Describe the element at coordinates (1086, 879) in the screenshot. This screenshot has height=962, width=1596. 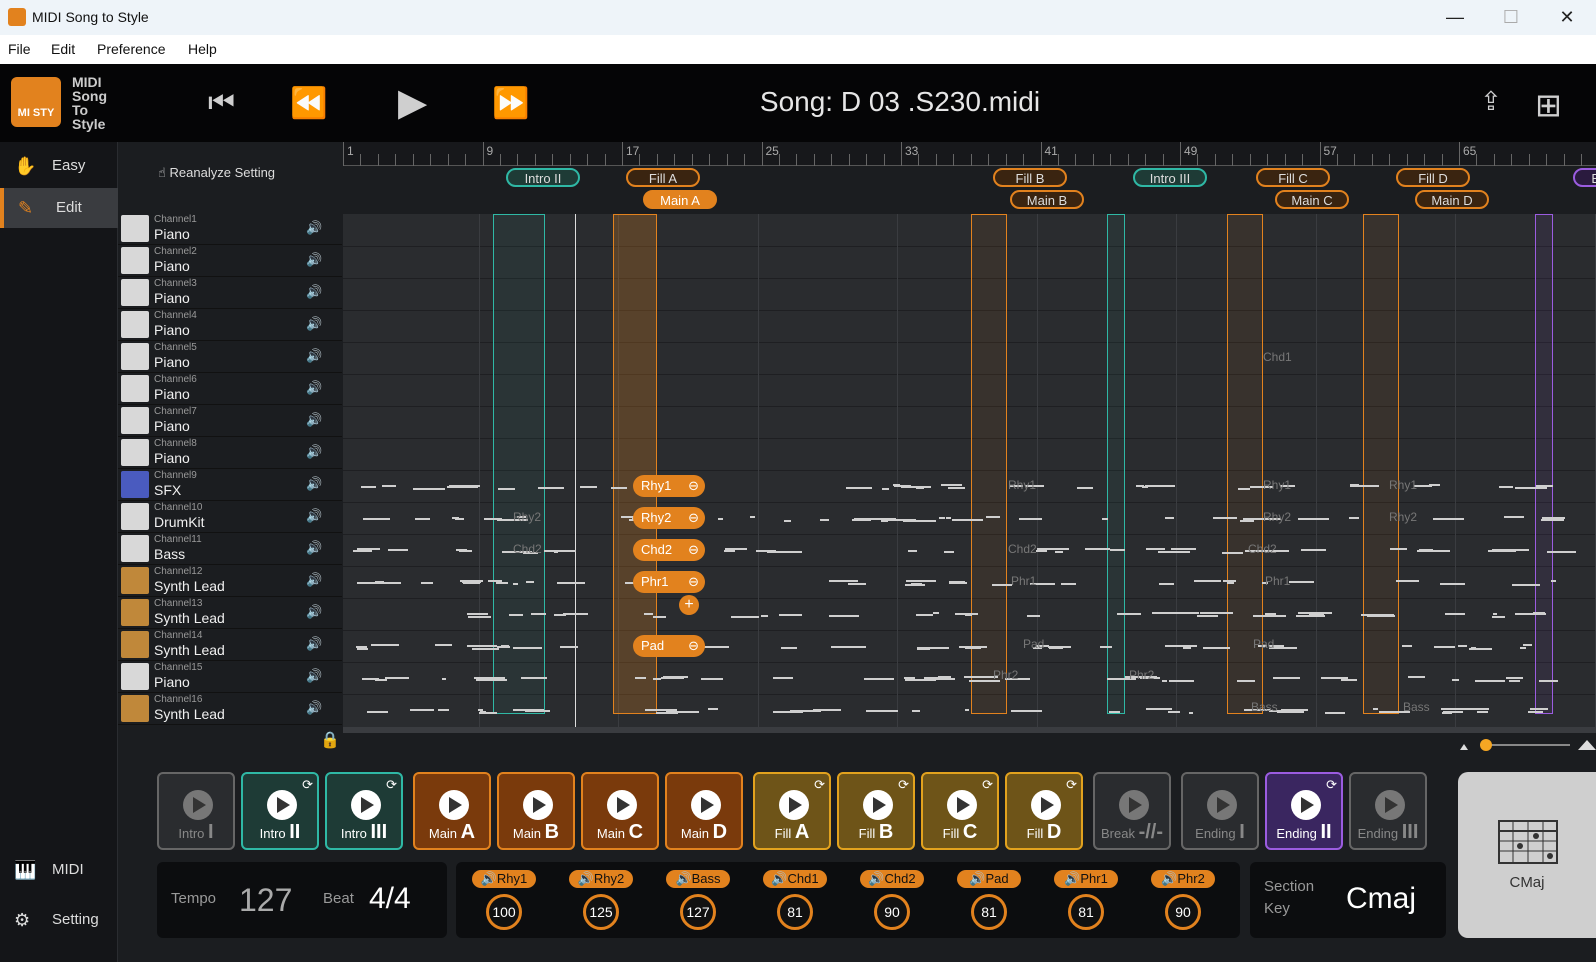
I see `mixer-tag: 🔊Phr1` at that location.